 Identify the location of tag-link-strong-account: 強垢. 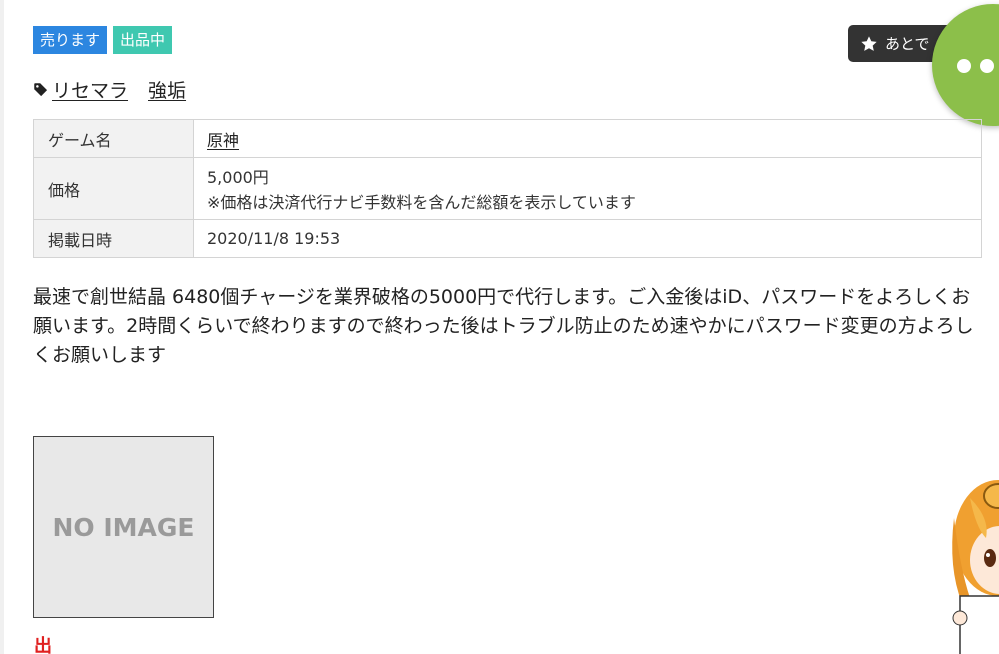
(167, 91).